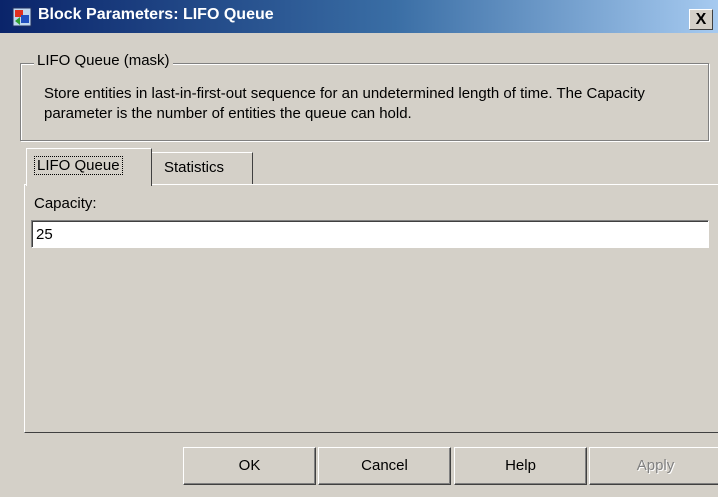 The image size is (718, 497). Describe the element at coordinates (249, 466) in the screenshot. I see `ok-button: OK` at that location.